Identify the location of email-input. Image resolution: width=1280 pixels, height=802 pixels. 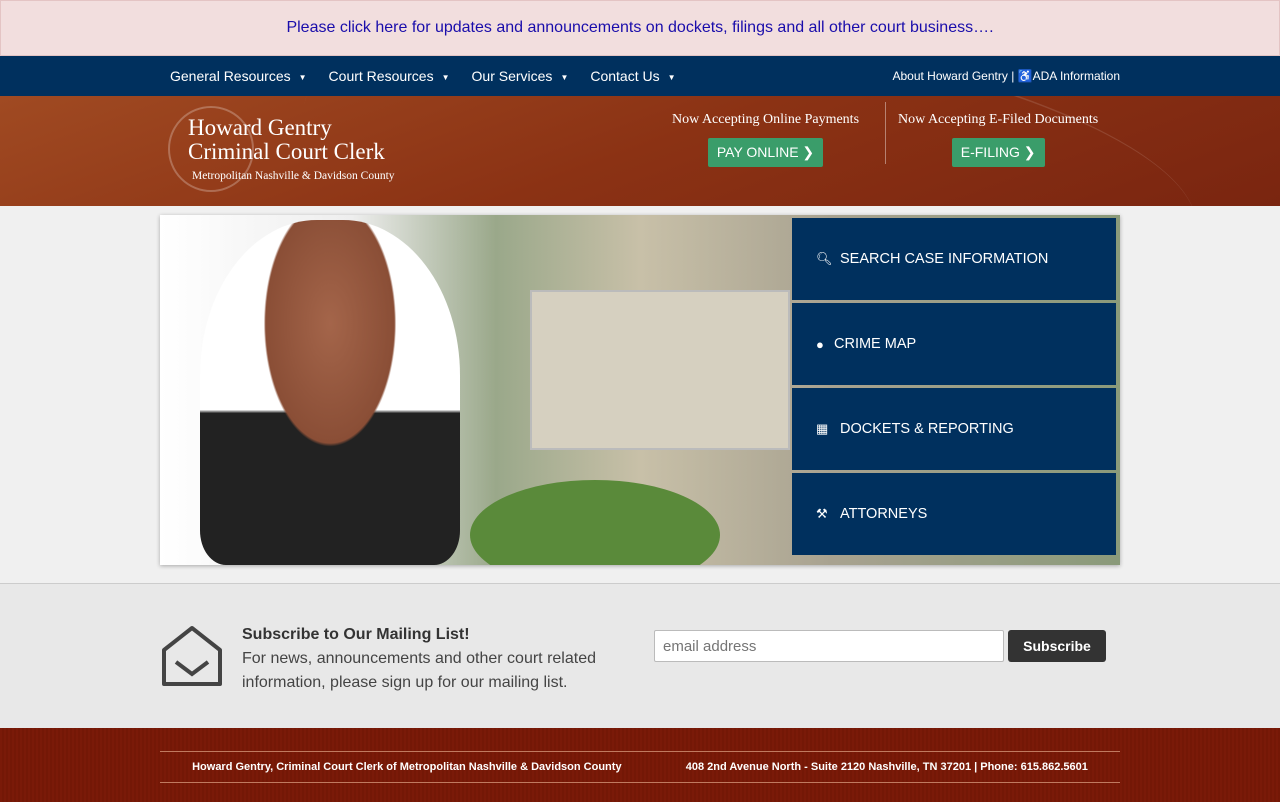
(829, 646).